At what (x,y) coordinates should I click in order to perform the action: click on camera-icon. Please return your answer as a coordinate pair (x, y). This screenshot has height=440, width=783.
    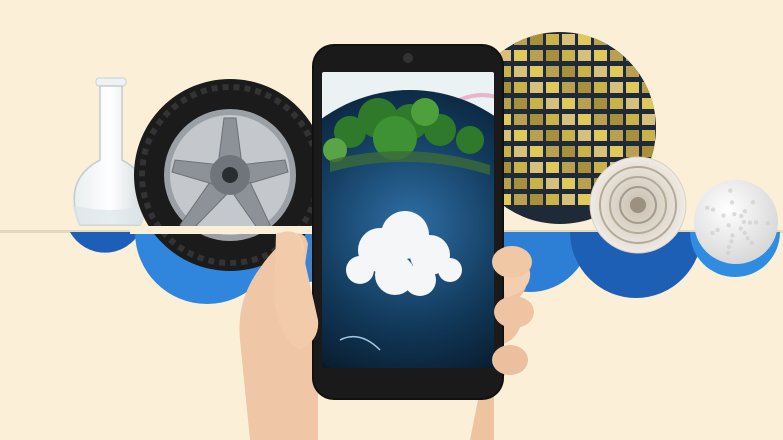
    Looking at the image, I should click on (408, 58).